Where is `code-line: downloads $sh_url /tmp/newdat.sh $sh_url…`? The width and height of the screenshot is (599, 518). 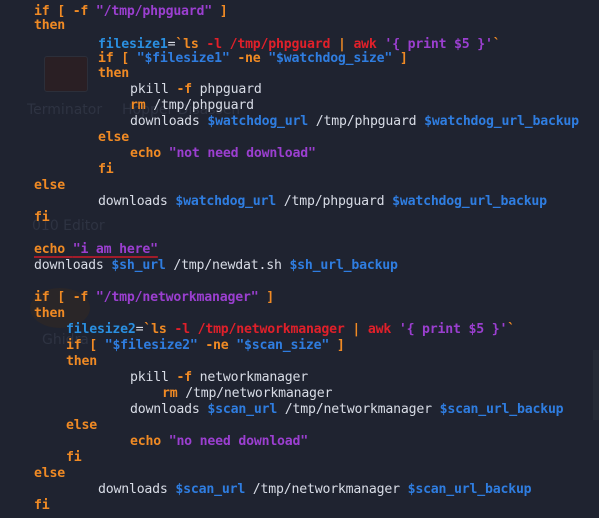 code-line: downloads $sh_url /tmp/newdat.sh $sh_url… is located at coordinates (216, 266).